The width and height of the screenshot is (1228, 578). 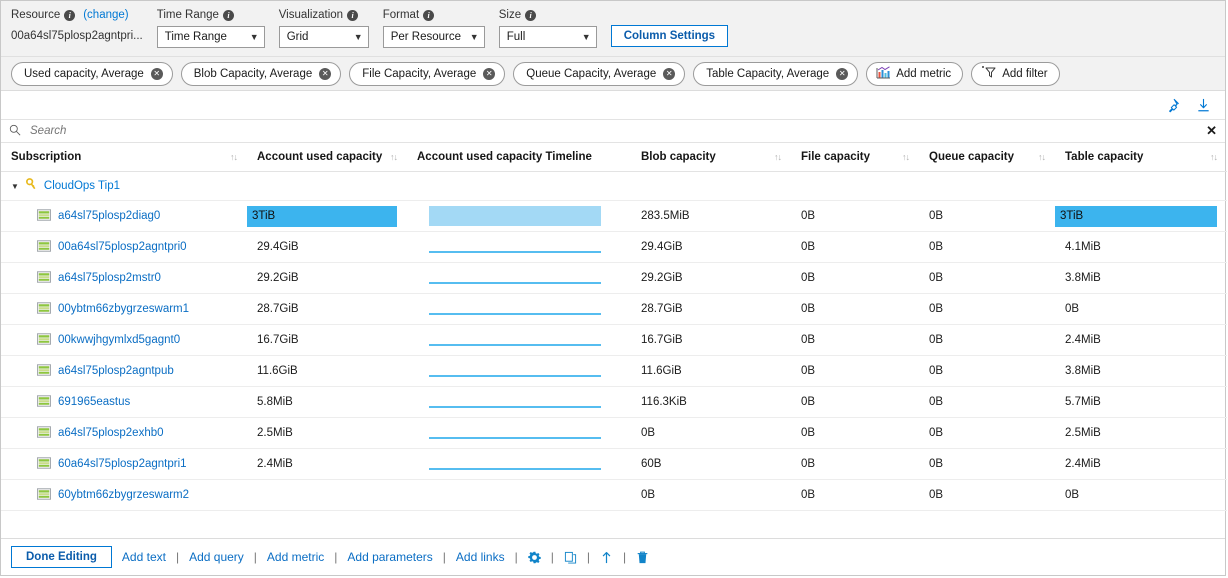 I want to click on table-row: 691965eastus 5.8MiB 116.3KiB 0B 0B 5.7MiB, so click(x=614, y=402).